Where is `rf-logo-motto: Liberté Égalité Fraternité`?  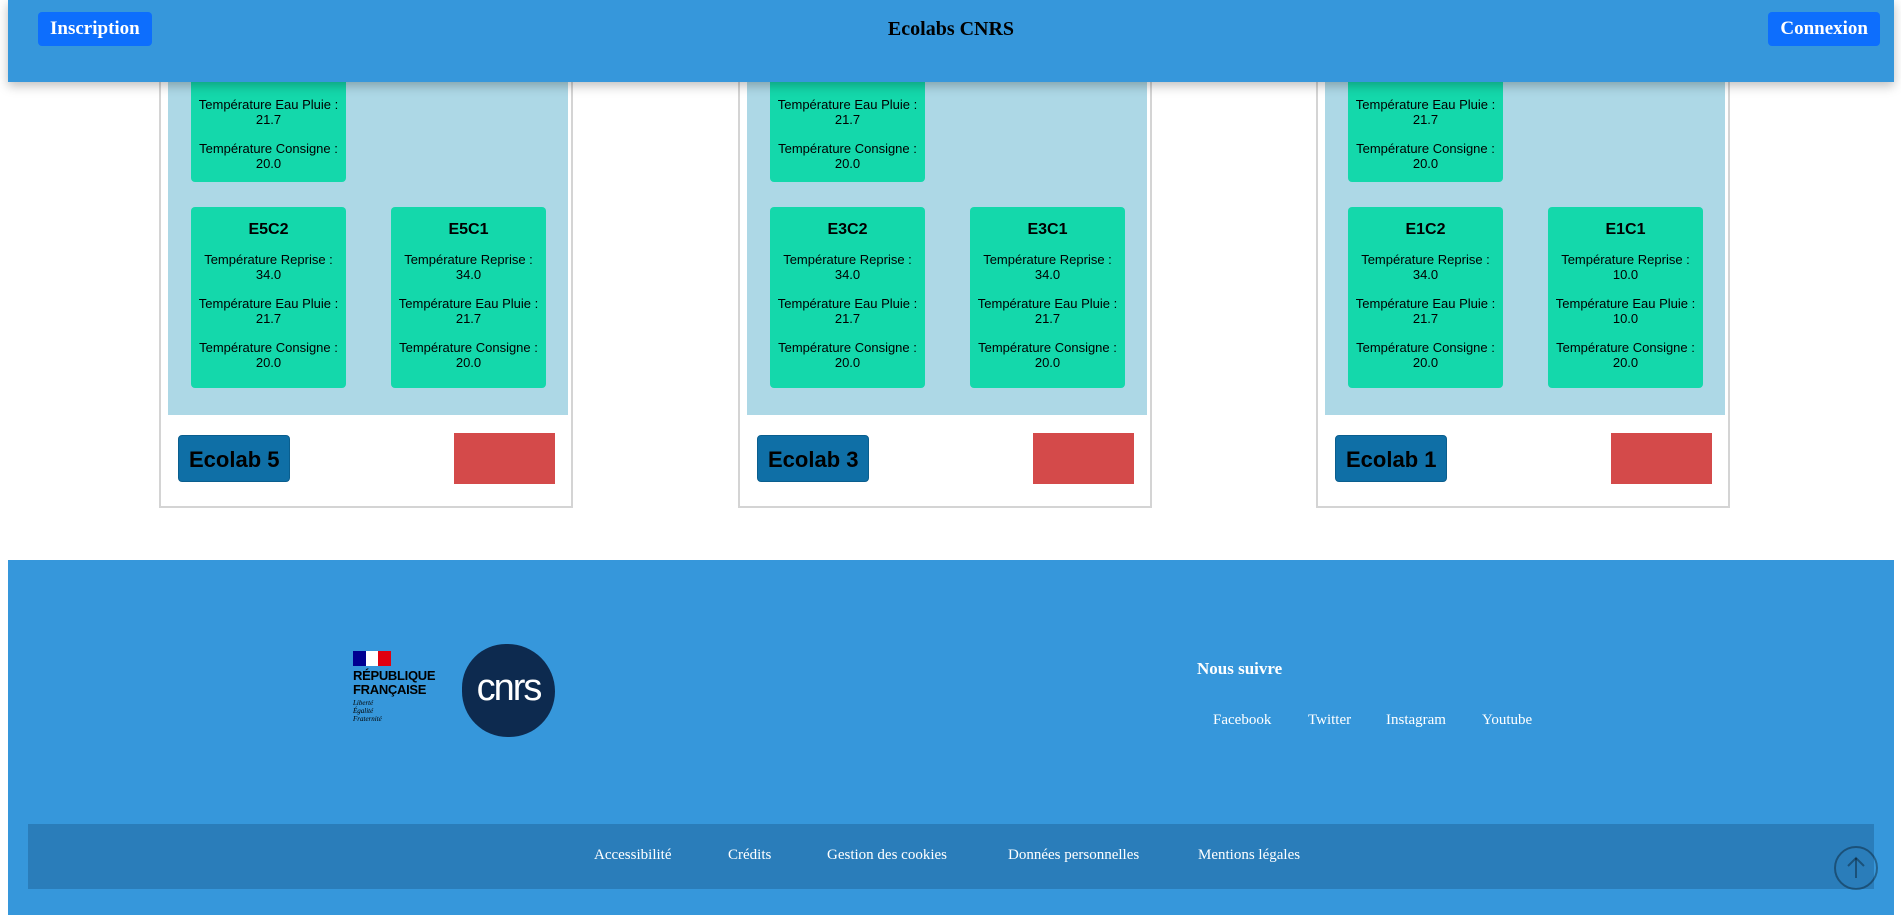 rf-logo-motto: Liberté Égalité Fraternité is located at coordinates (367, 711).